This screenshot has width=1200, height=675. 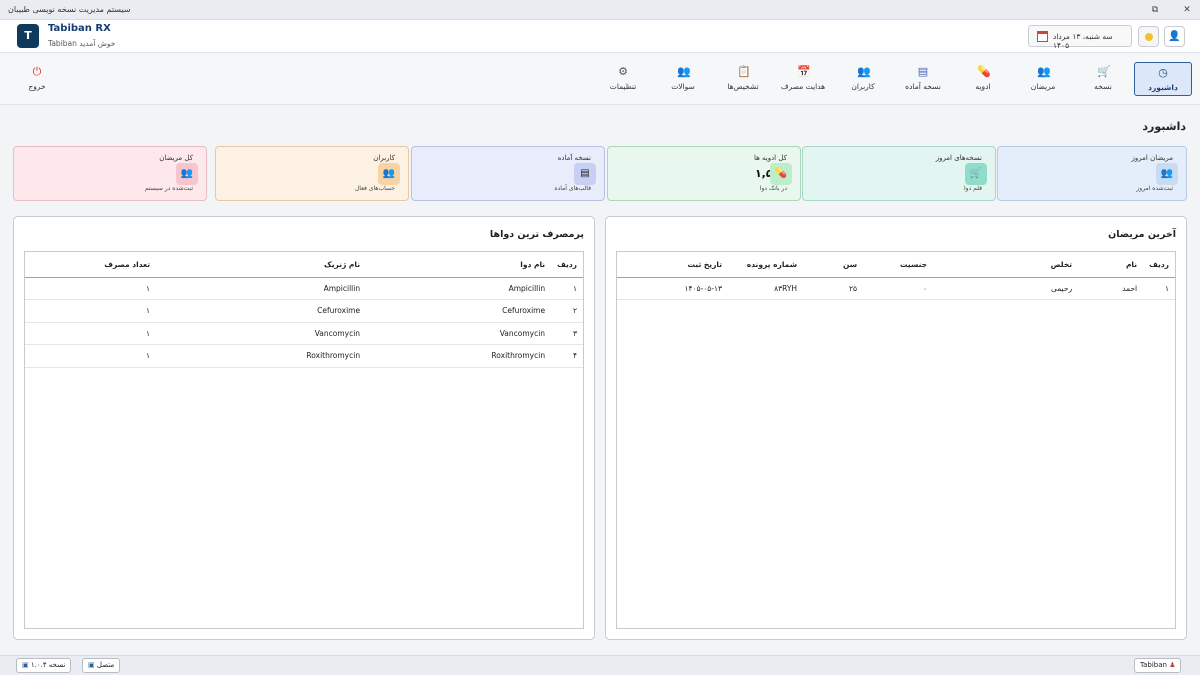 I want to click on stat-title: نسخه‌های امروز, so click(x=958, y=158).